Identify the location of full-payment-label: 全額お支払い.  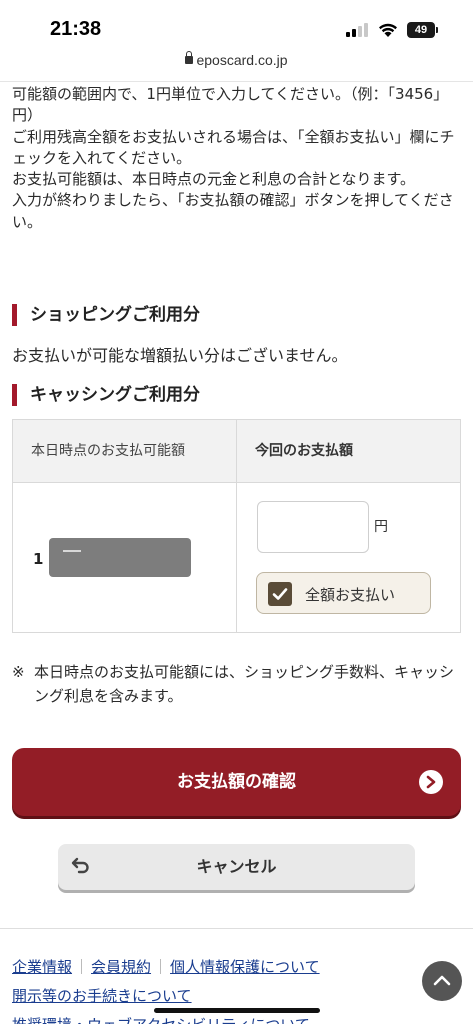
(350, 595).